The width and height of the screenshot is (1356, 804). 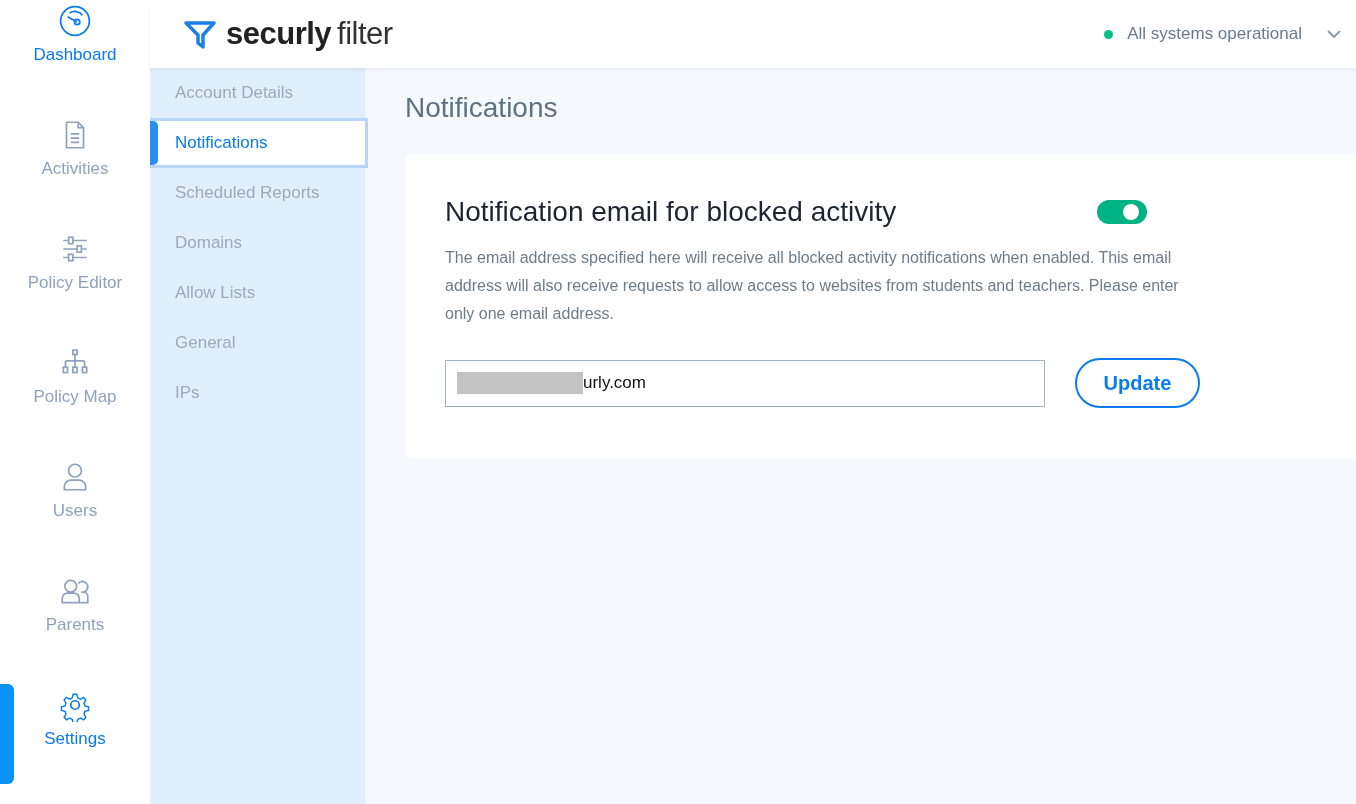 I want to click on menu-item: Allow Lists, so click(x=257, y=293).